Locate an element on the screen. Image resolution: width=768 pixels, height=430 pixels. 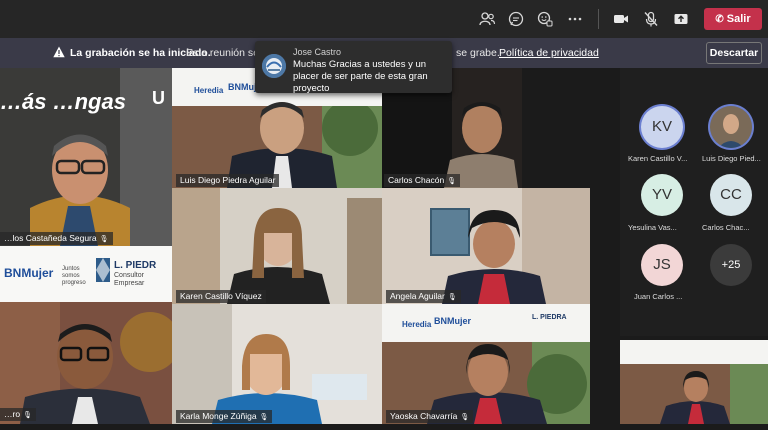
chat-icon is located at coordinates (516, 19).